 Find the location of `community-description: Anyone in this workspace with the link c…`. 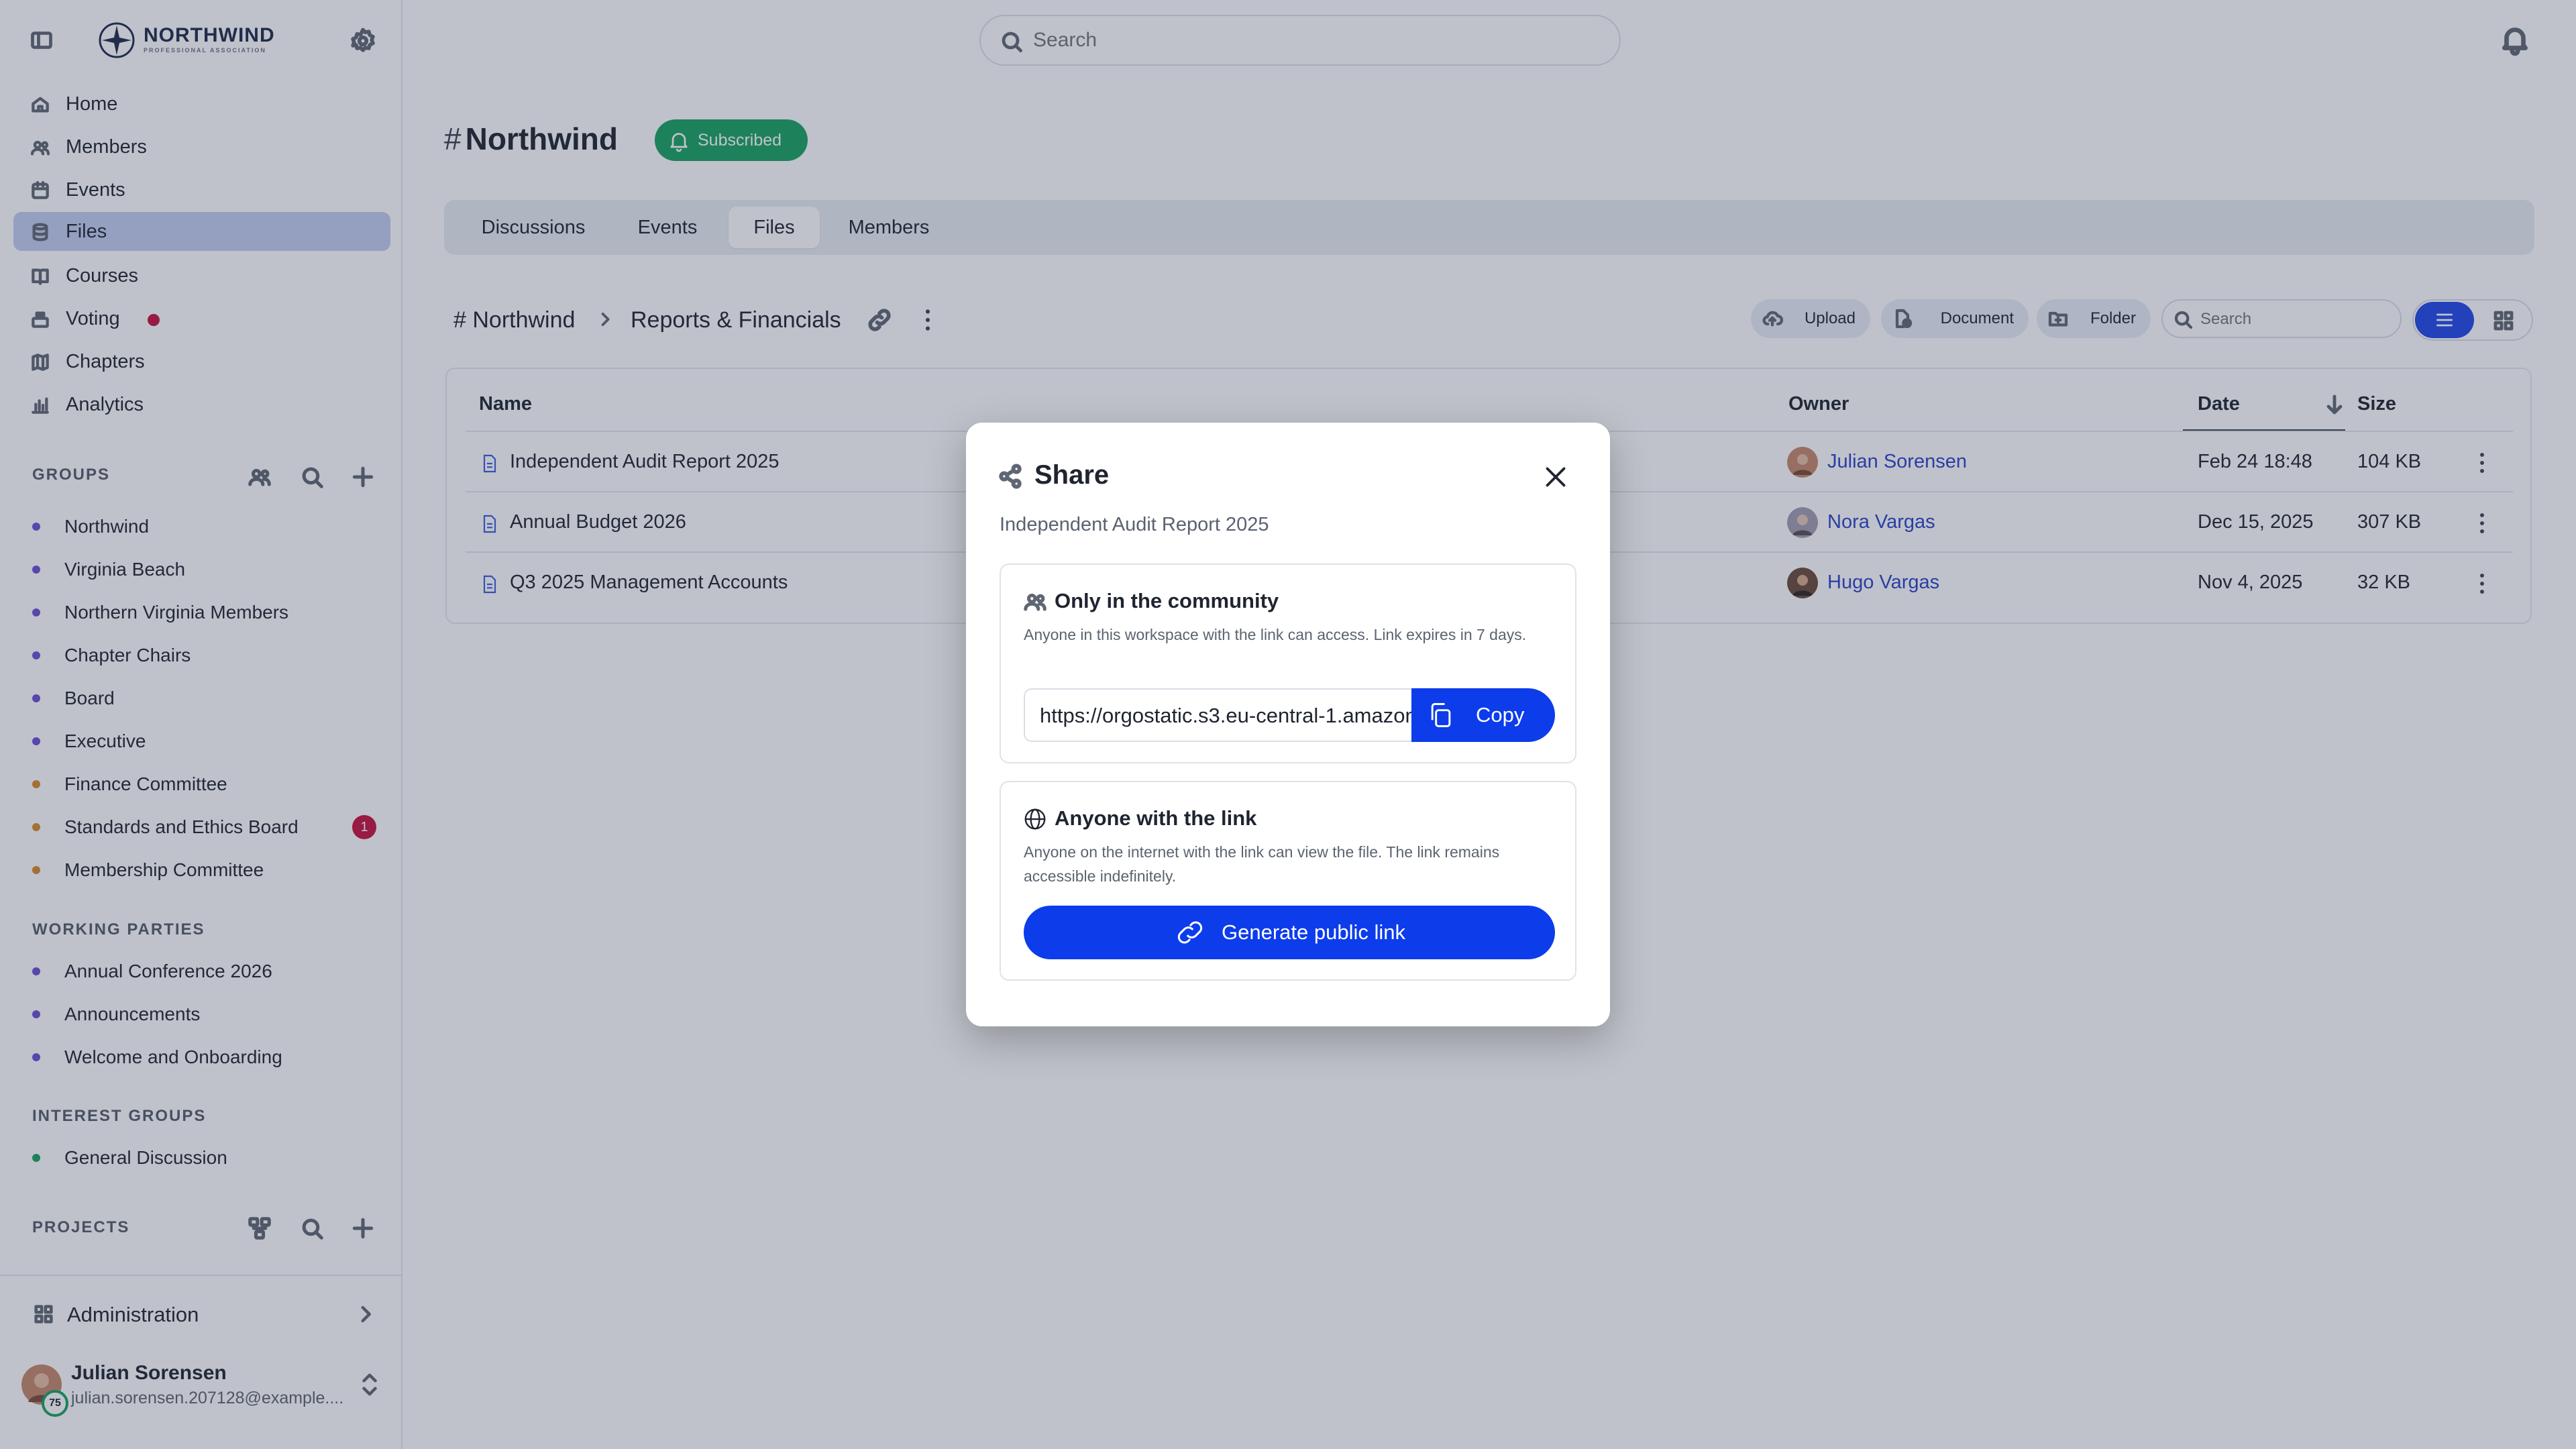

community-description: Anyone in this workspace with the link c… is located at coordinates (1275, 634).